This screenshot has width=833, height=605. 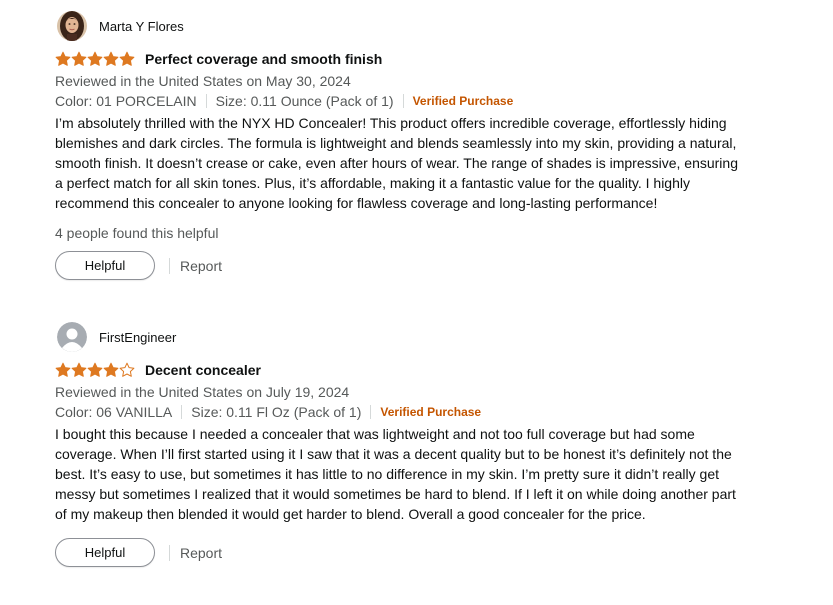 I want to click on review-title: Perfect coverage and smooth finish, so click(x=263, y=59).